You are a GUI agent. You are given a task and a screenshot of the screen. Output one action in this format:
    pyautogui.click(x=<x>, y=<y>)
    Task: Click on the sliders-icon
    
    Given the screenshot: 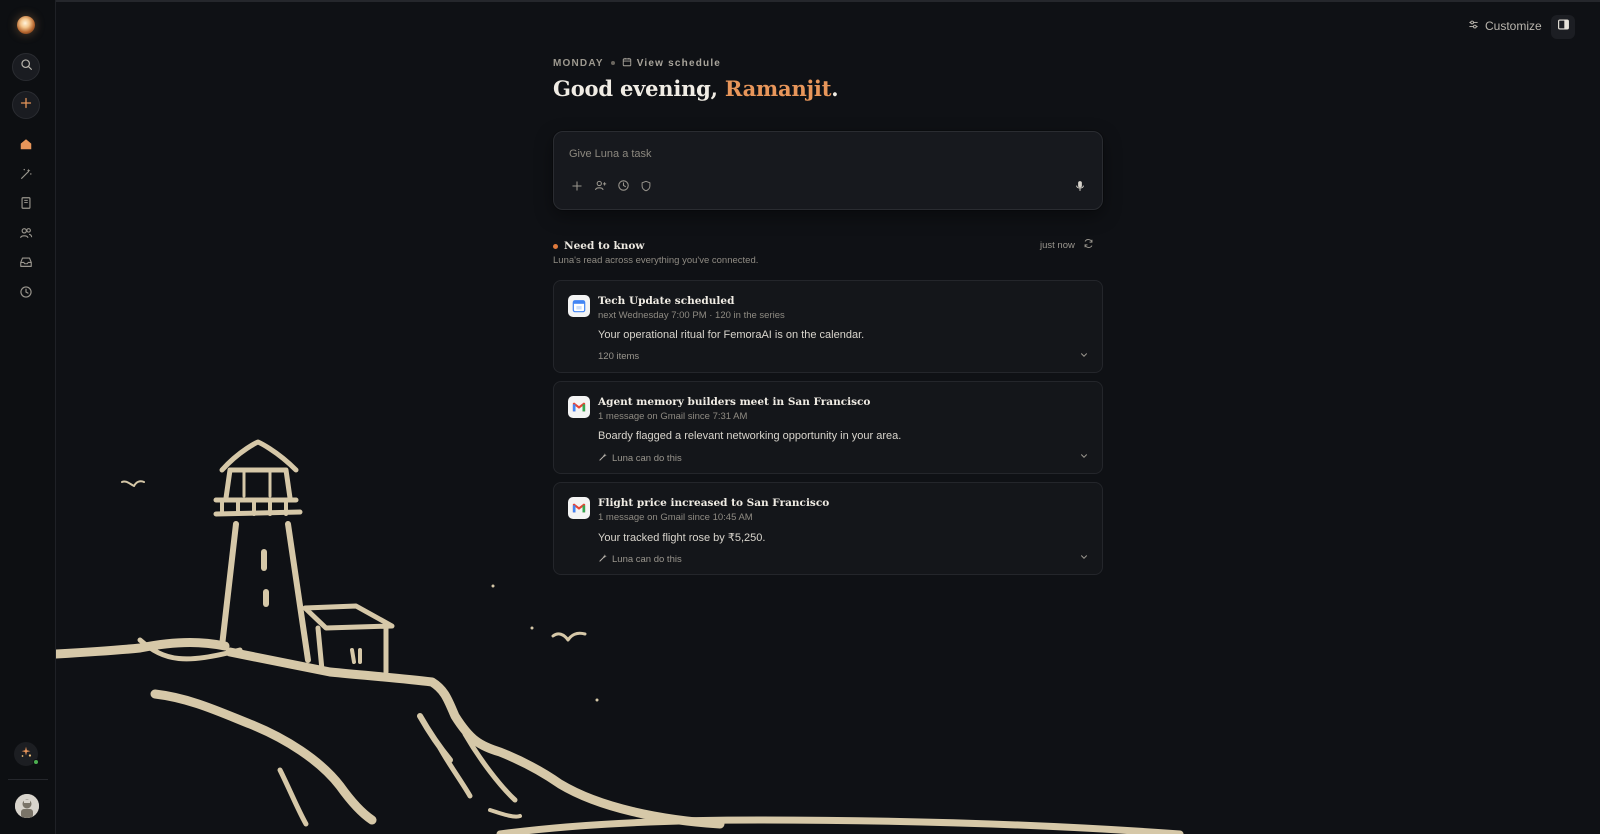 What is the action you would take?
    pyautogui.click(x=1473, y=26)
    